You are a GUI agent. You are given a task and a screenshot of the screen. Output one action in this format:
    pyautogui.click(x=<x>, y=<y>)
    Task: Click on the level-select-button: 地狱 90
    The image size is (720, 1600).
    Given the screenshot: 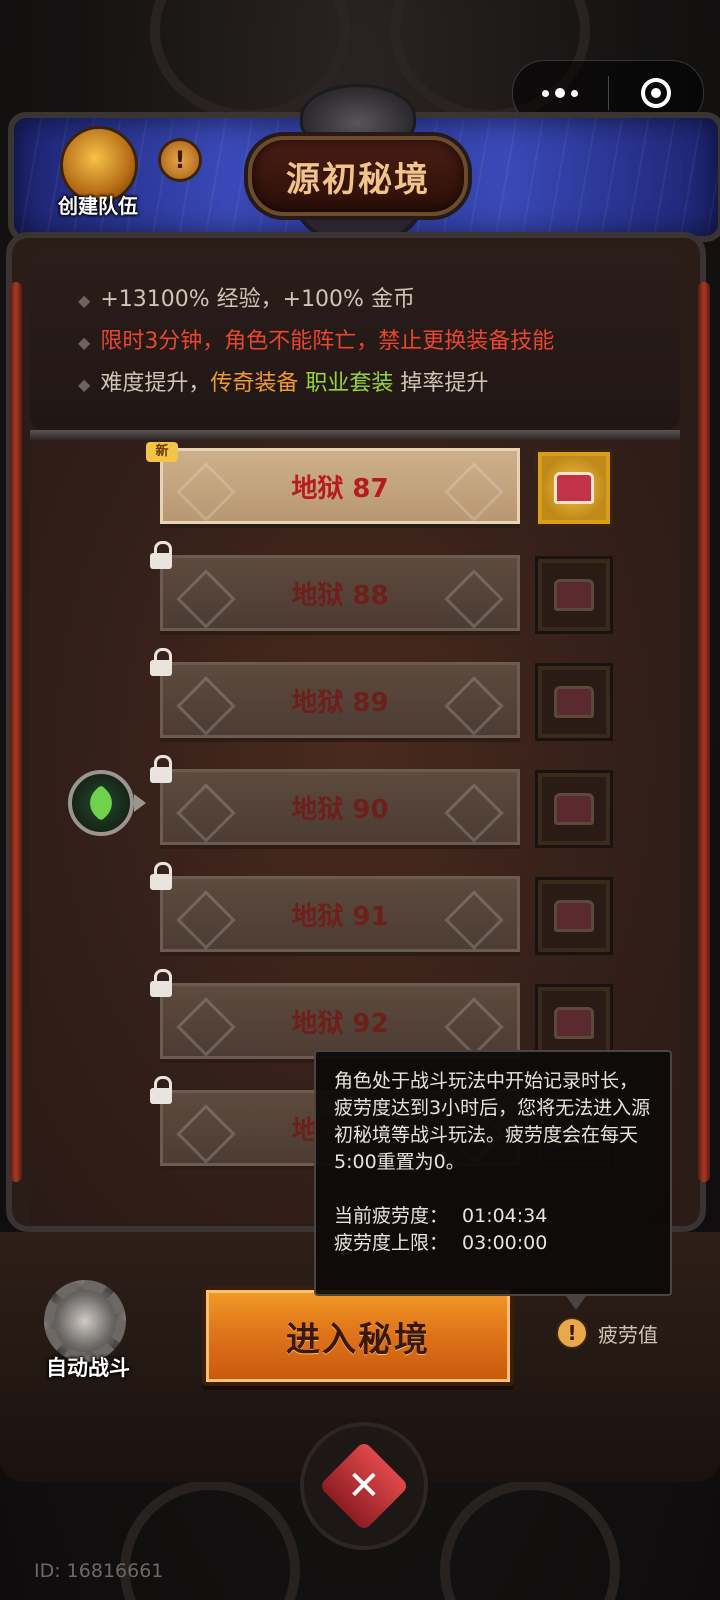 What is the action you would take?
    pyautogui.click(x=340, y=807)
    